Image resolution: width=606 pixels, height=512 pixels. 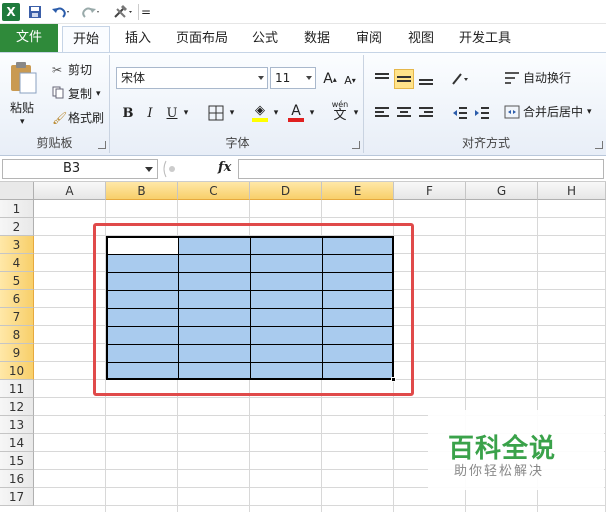 I want to click on align-middle-button, so click(x=404, y=79).